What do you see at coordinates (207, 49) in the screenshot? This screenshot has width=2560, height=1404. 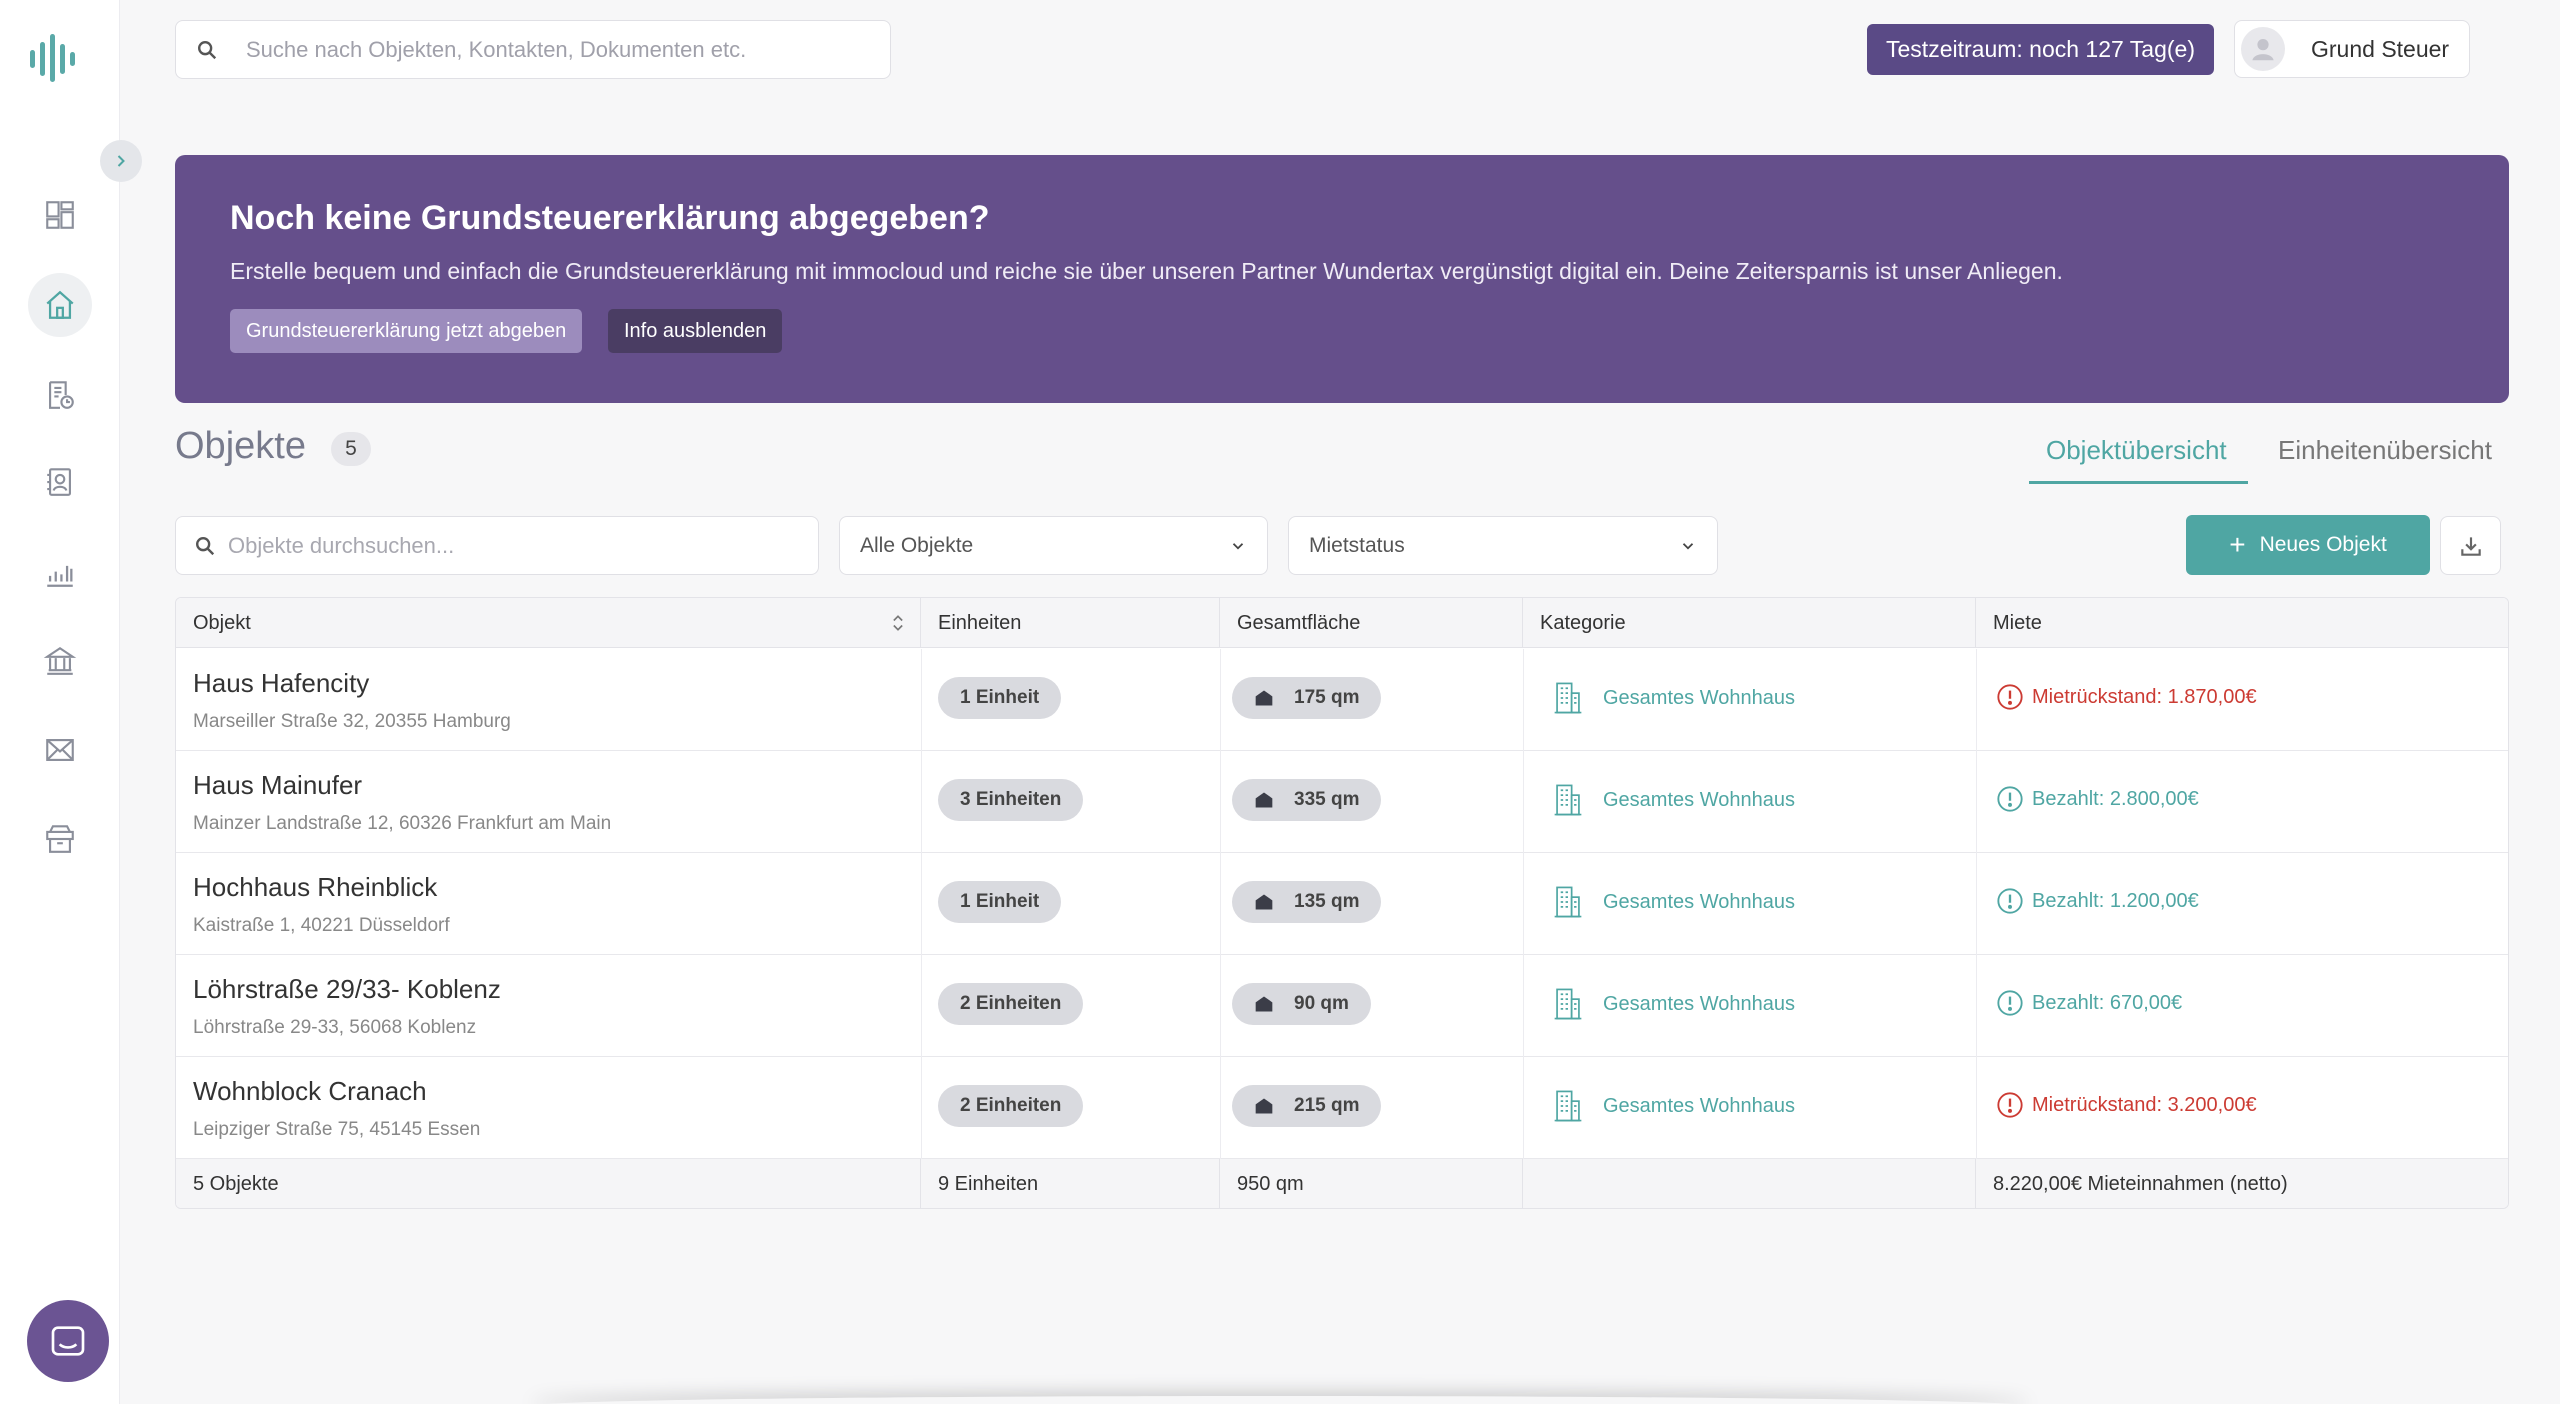 I see `search-icon` at bounding box center [207, 49].